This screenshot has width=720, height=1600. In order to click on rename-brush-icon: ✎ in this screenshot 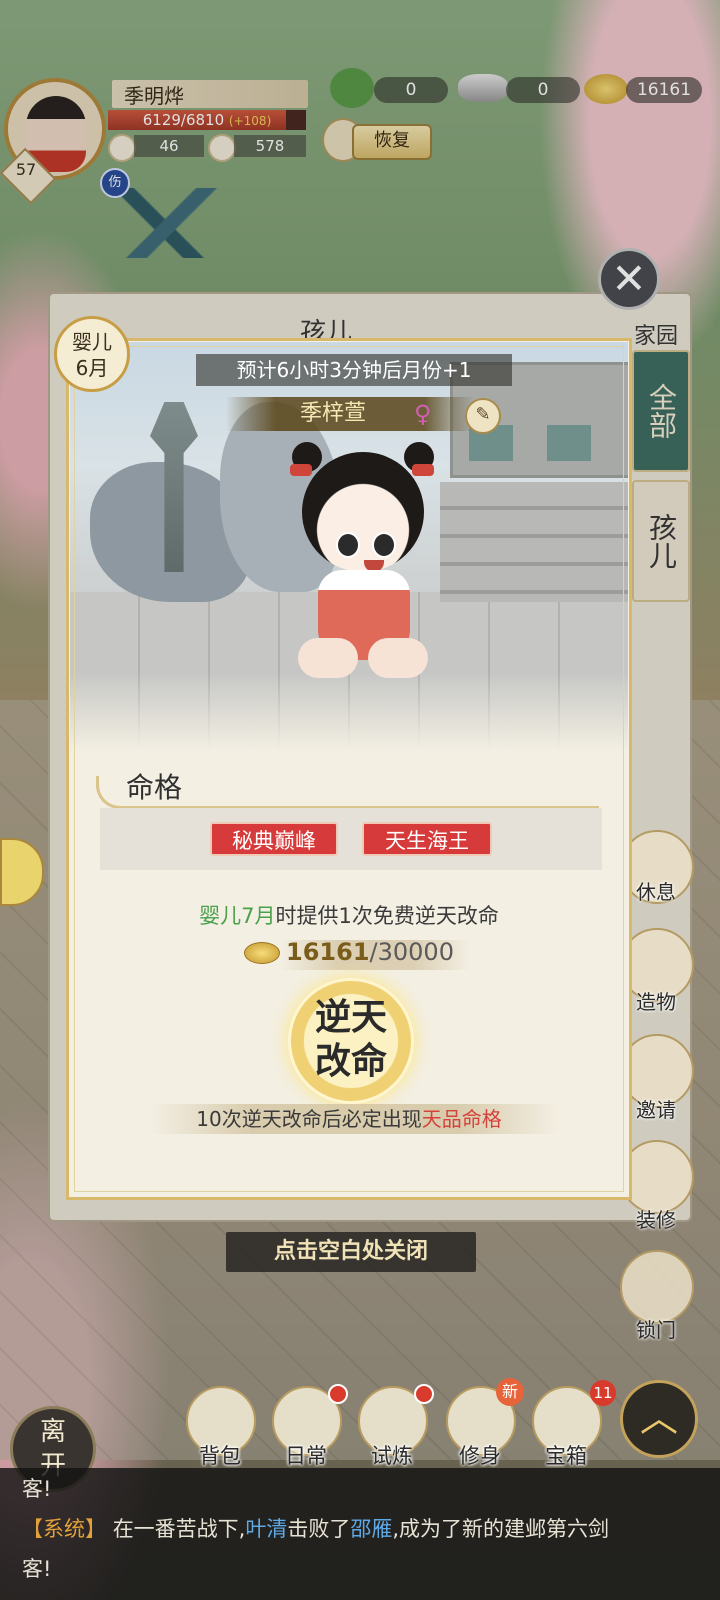, I will do `click(483, 416)`.